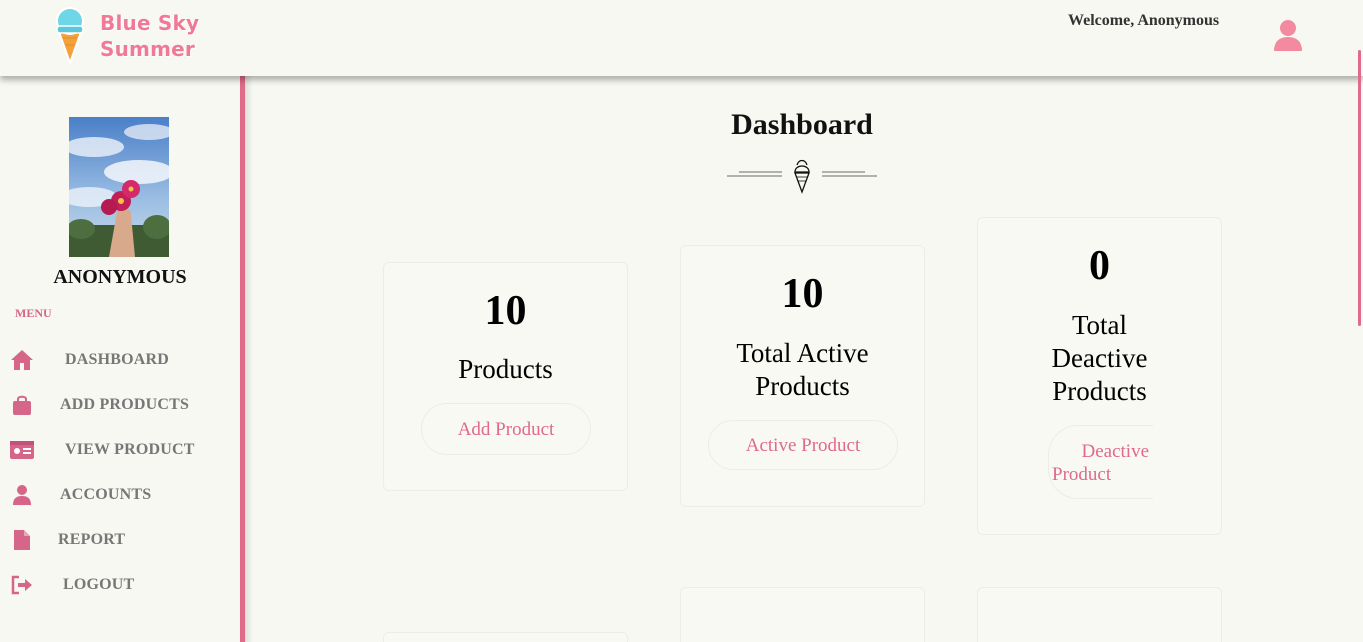  Describe the element at coordinates (22, 585) in the screenshot. I see `sign-out-icon` at that location.